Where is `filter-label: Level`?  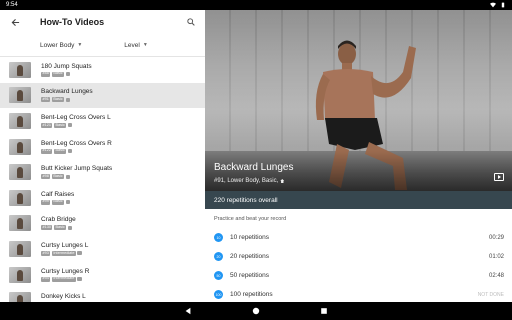
filter-label: Level is located at coordinates (132, 45).